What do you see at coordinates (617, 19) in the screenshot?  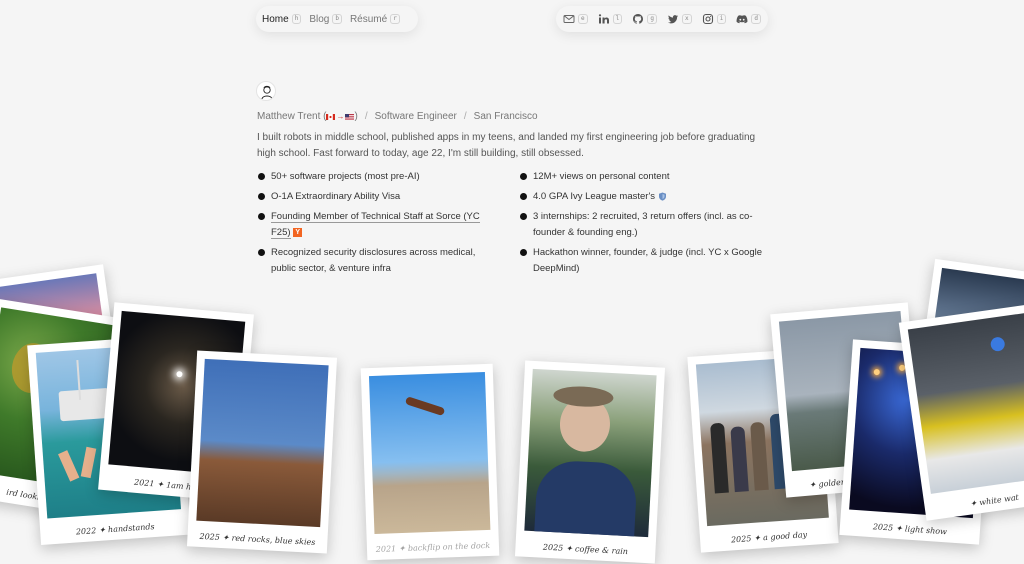 I see `linkedin-shortcut: l` at bounding box center [617, 19].